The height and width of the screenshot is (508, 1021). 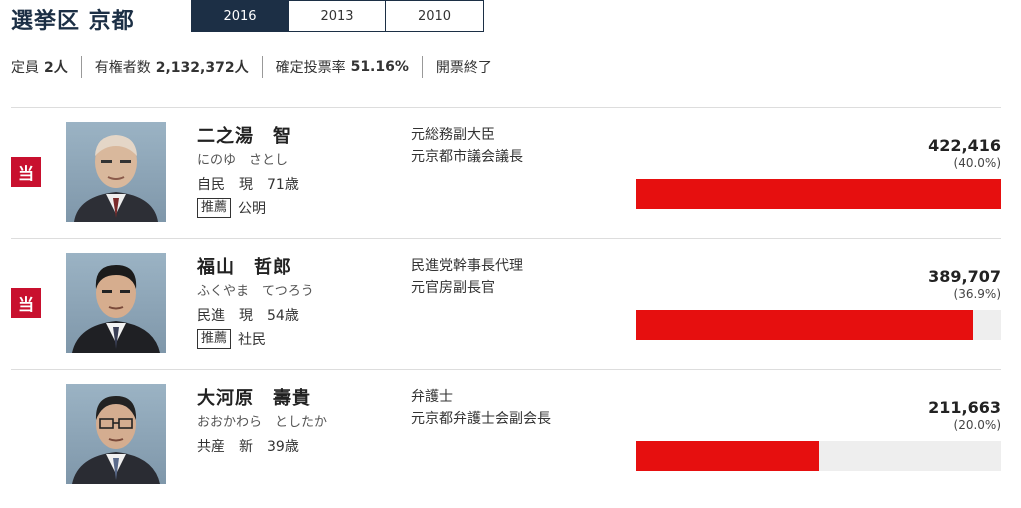 What do you see at coordinates (283, 447) in the screenshot?
I see `candidate-age: 39歳` at bounding box center [283, 447].